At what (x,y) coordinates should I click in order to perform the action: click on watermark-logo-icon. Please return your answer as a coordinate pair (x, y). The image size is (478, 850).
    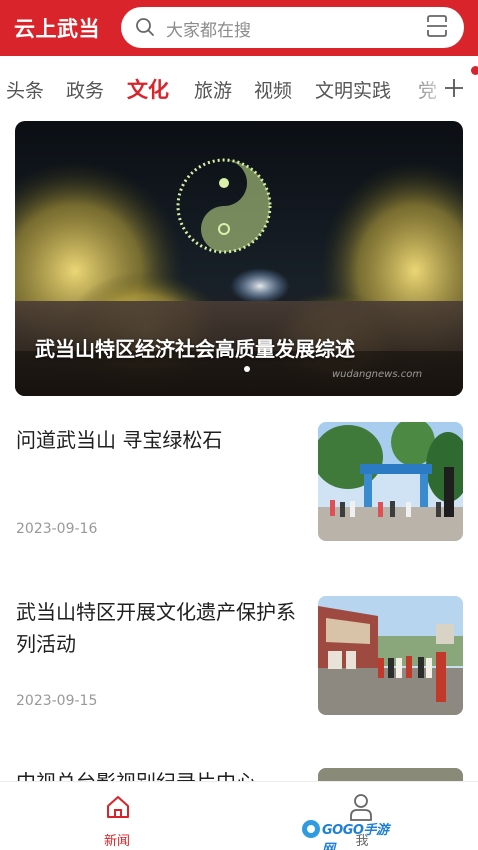
    Looking at the image, I should click on (311, 829).